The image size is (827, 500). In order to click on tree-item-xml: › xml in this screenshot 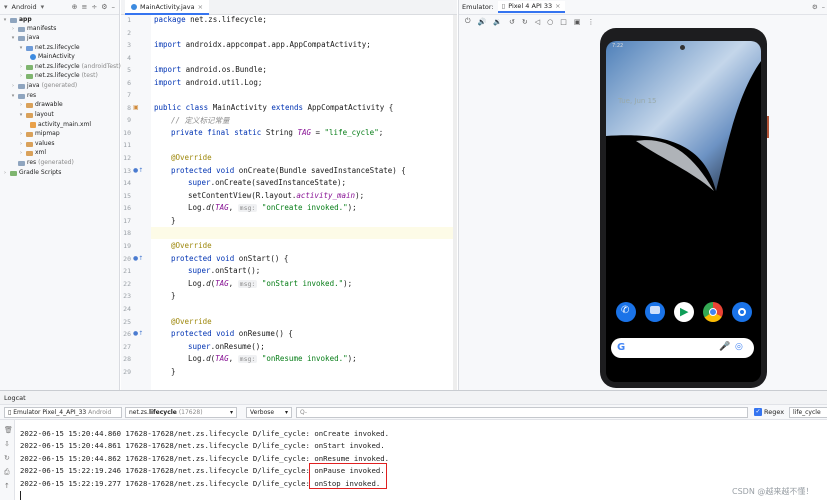, I will do `click(32, 153)`.